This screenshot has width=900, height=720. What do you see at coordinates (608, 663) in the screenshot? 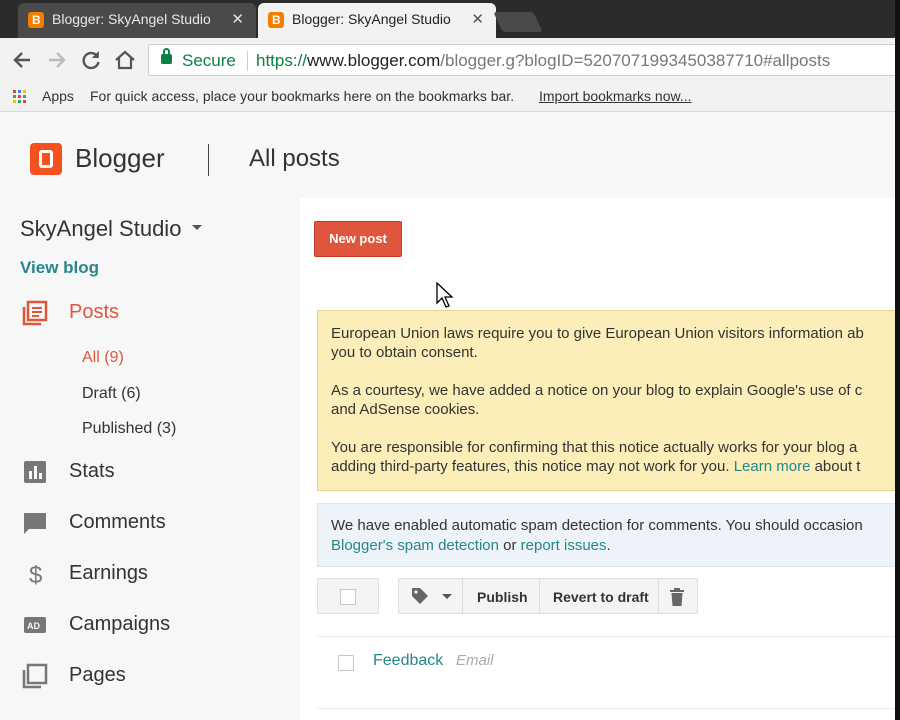
I see `table-row: Feedback Email` at bounding box center [608, 663].